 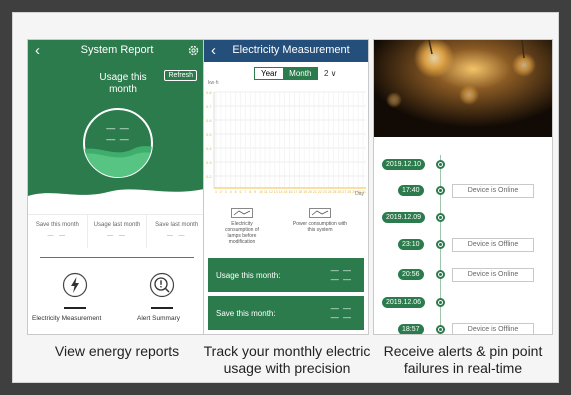 I want to click on tab-year: Year, so click(x=269, y=73).